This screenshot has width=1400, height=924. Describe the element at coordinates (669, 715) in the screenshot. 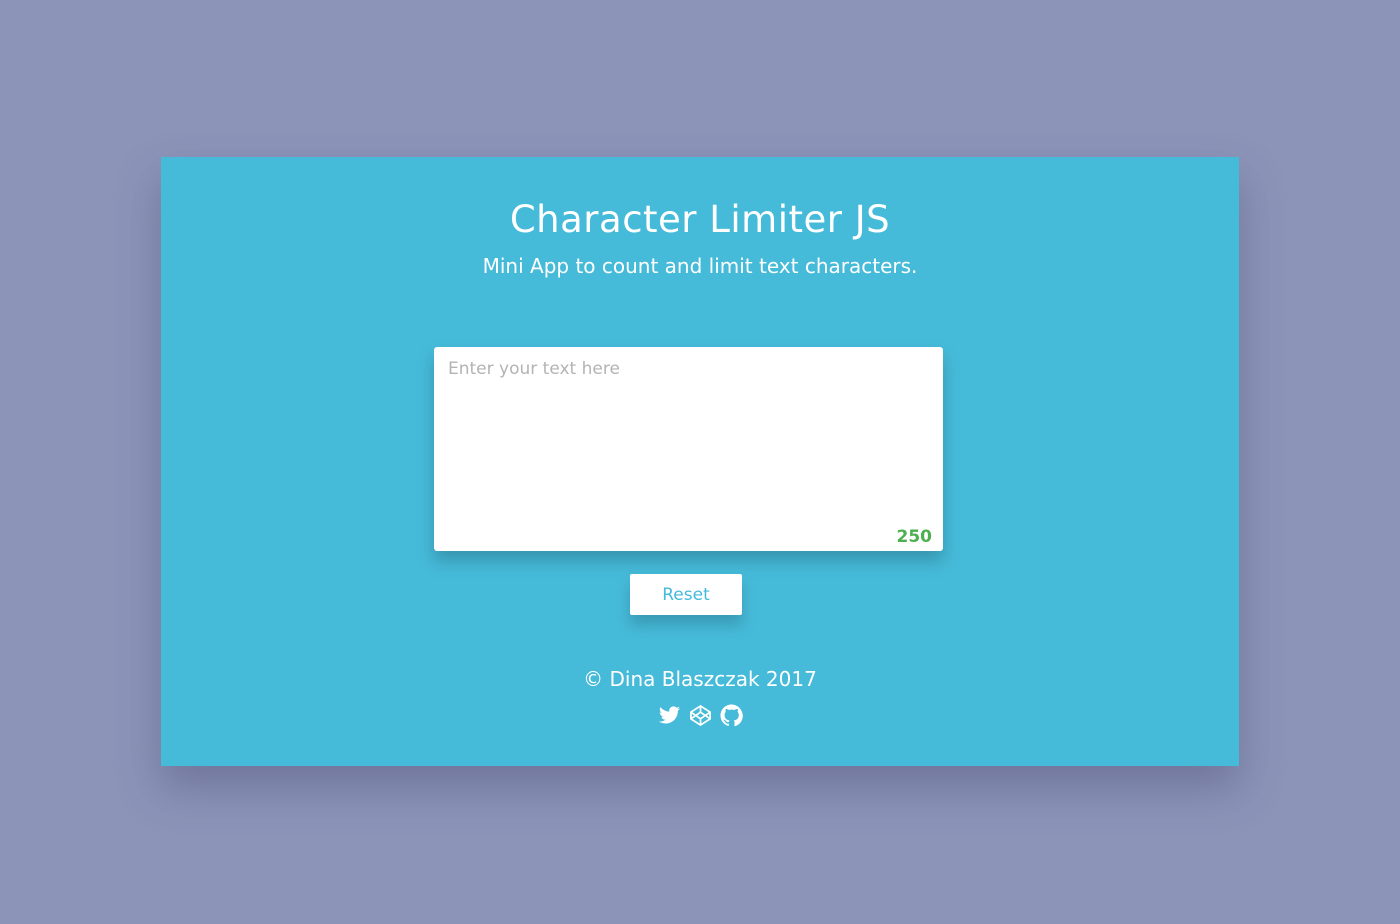

I see `twitter-icon` at that location.